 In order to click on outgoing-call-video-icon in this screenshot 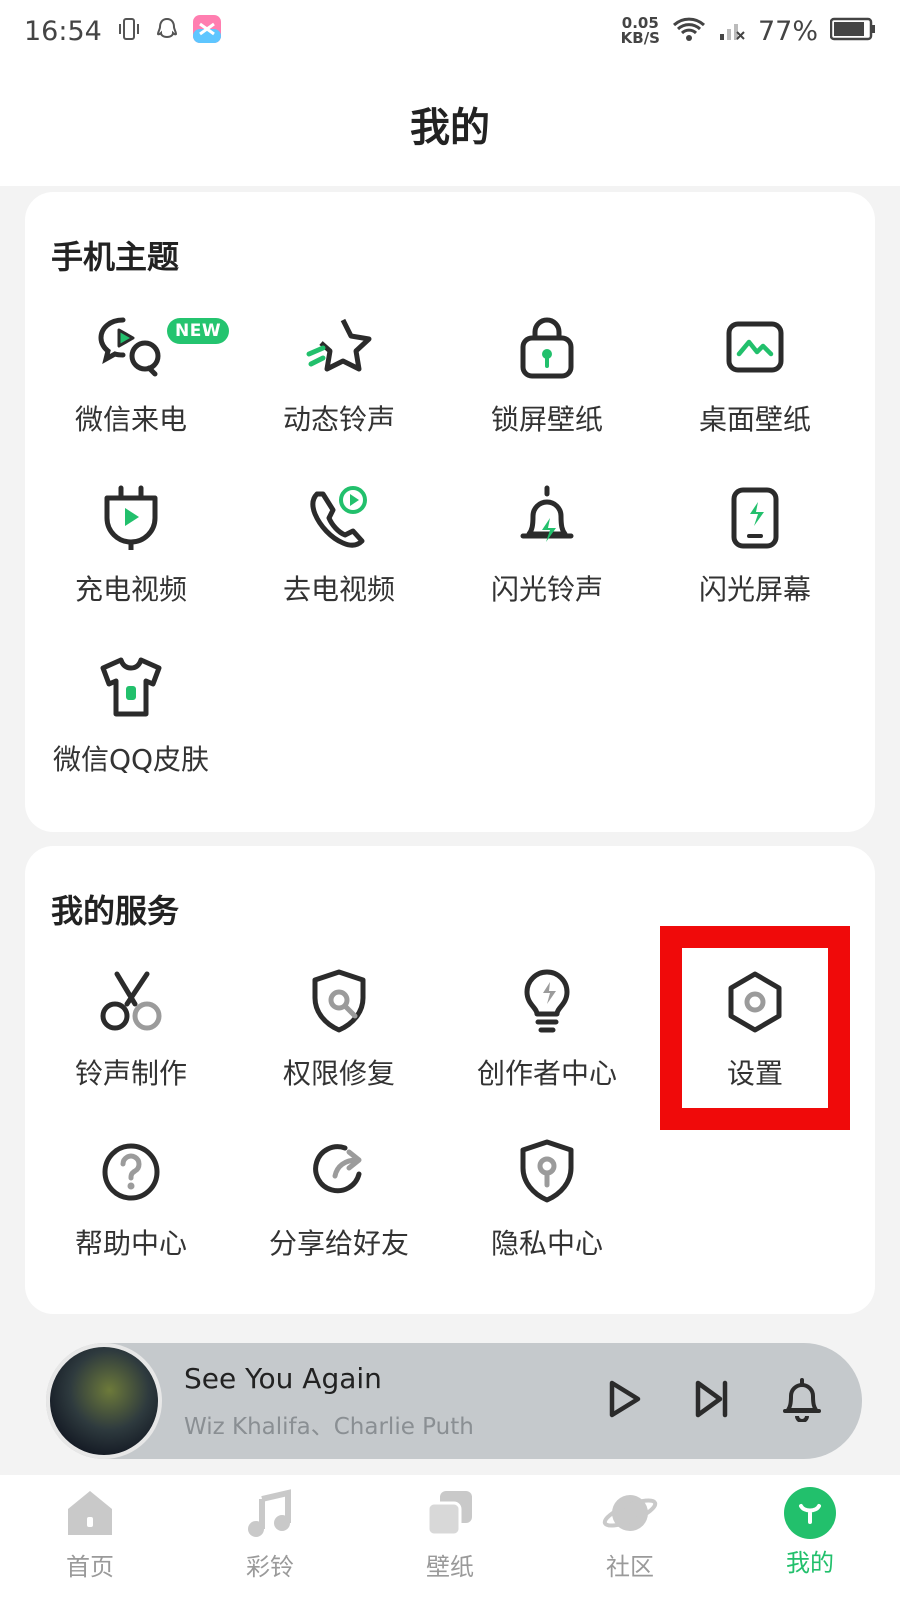, I will do `click(339, 518)`.